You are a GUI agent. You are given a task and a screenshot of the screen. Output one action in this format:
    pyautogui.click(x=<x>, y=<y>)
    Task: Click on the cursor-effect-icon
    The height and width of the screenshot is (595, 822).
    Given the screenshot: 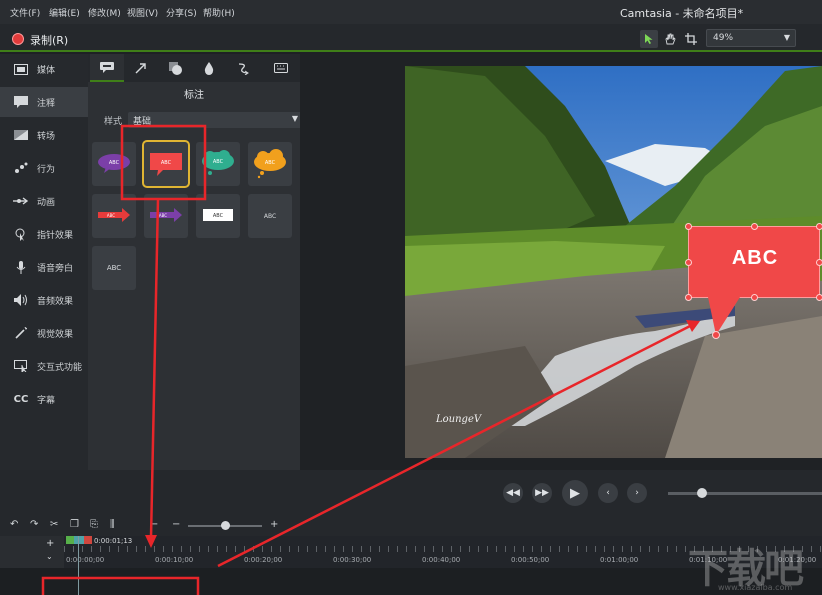 What is the action you would take?
    pyautogui.click(x=21, y=234)
    